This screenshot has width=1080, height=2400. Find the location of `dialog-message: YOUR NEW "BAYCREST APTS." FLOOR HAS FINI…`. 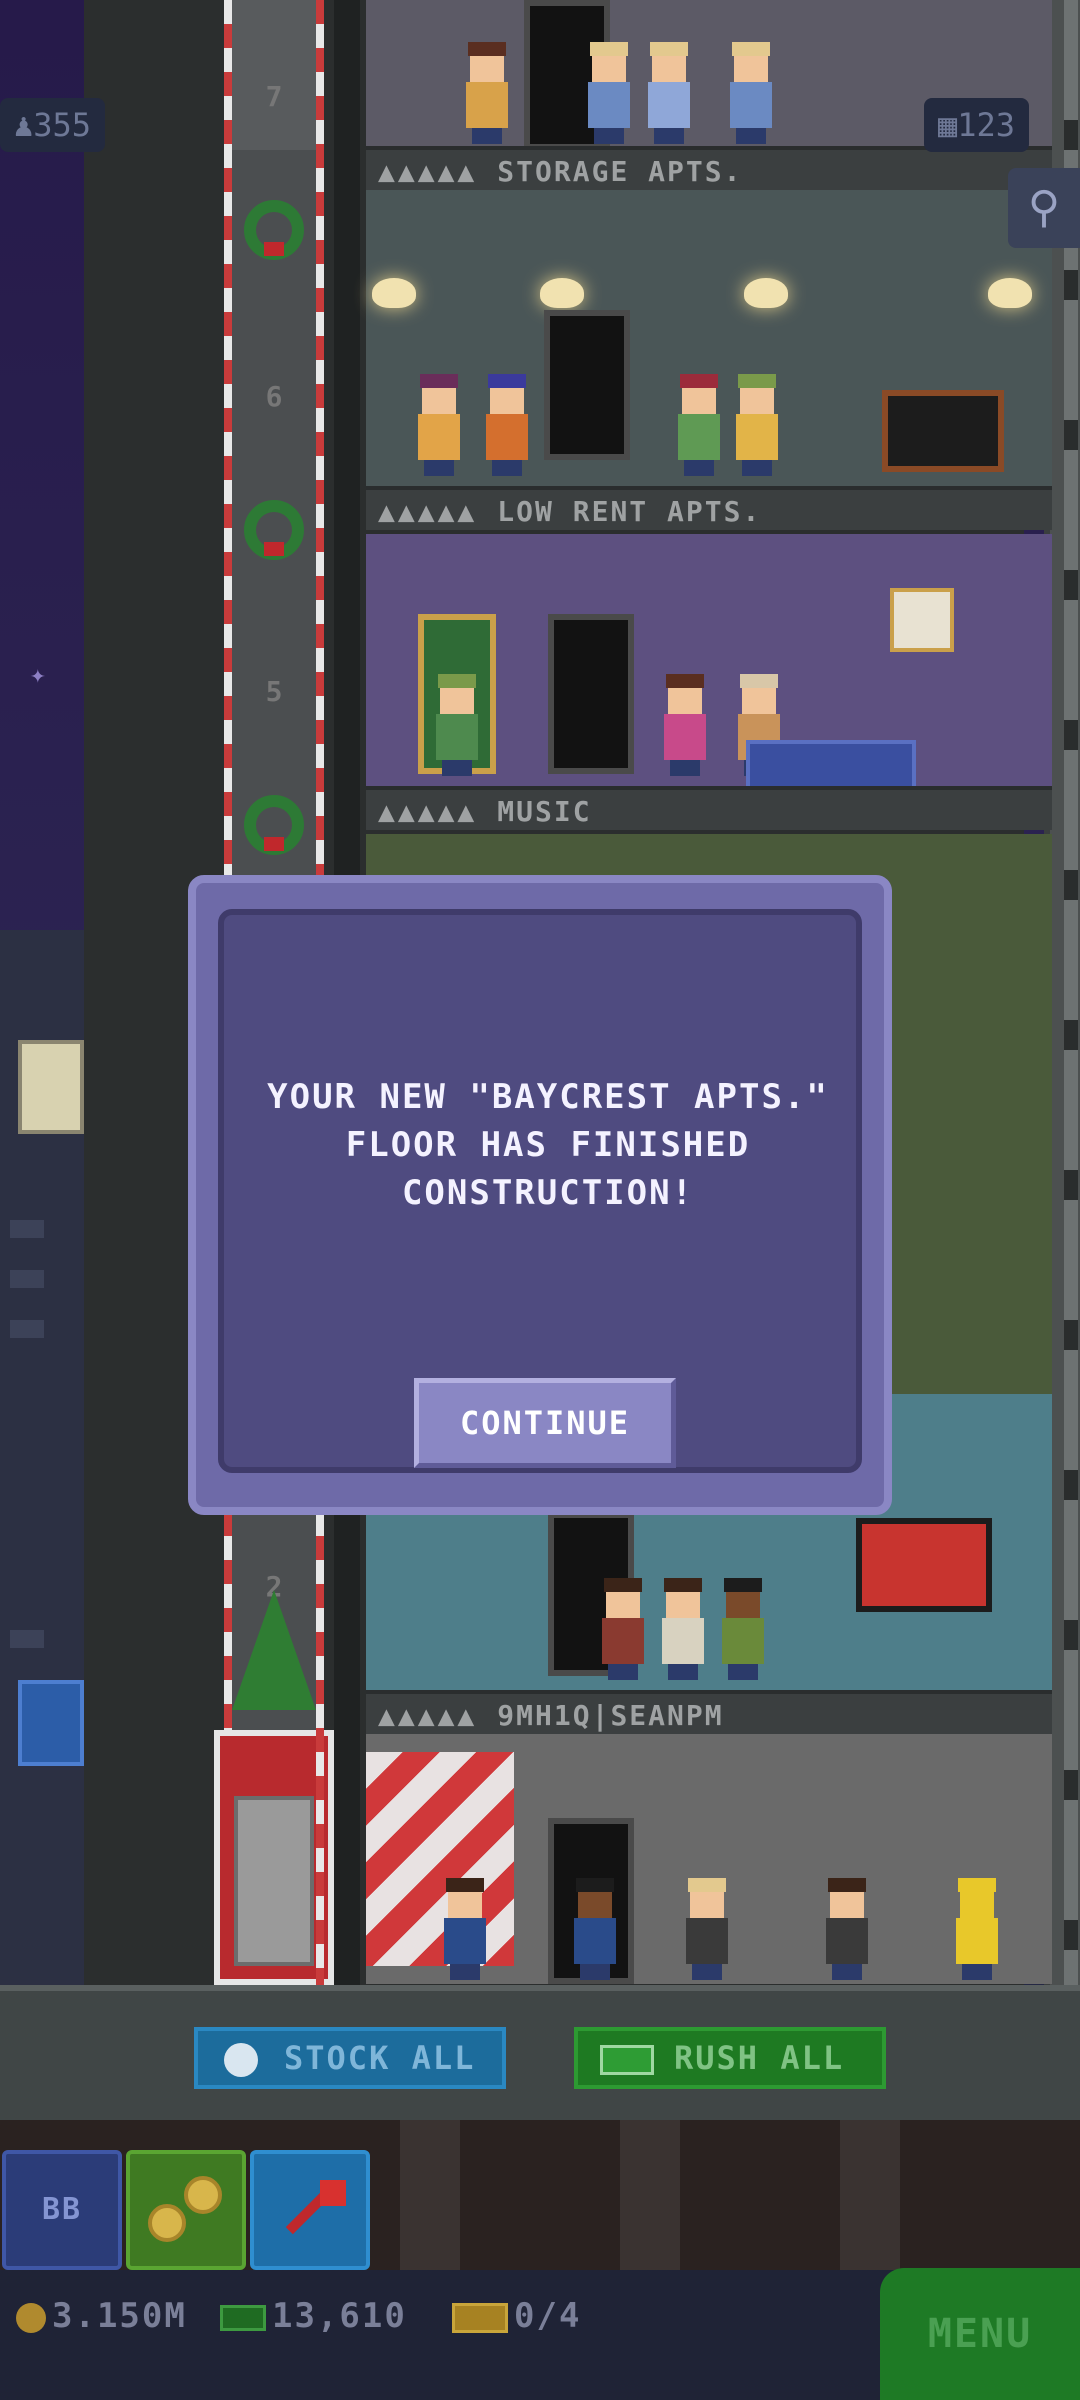

dialog-message: YOUR NEW "BAYCREST APTS." FLOOR HAS FINI… is located at coordinates (548, 1145).